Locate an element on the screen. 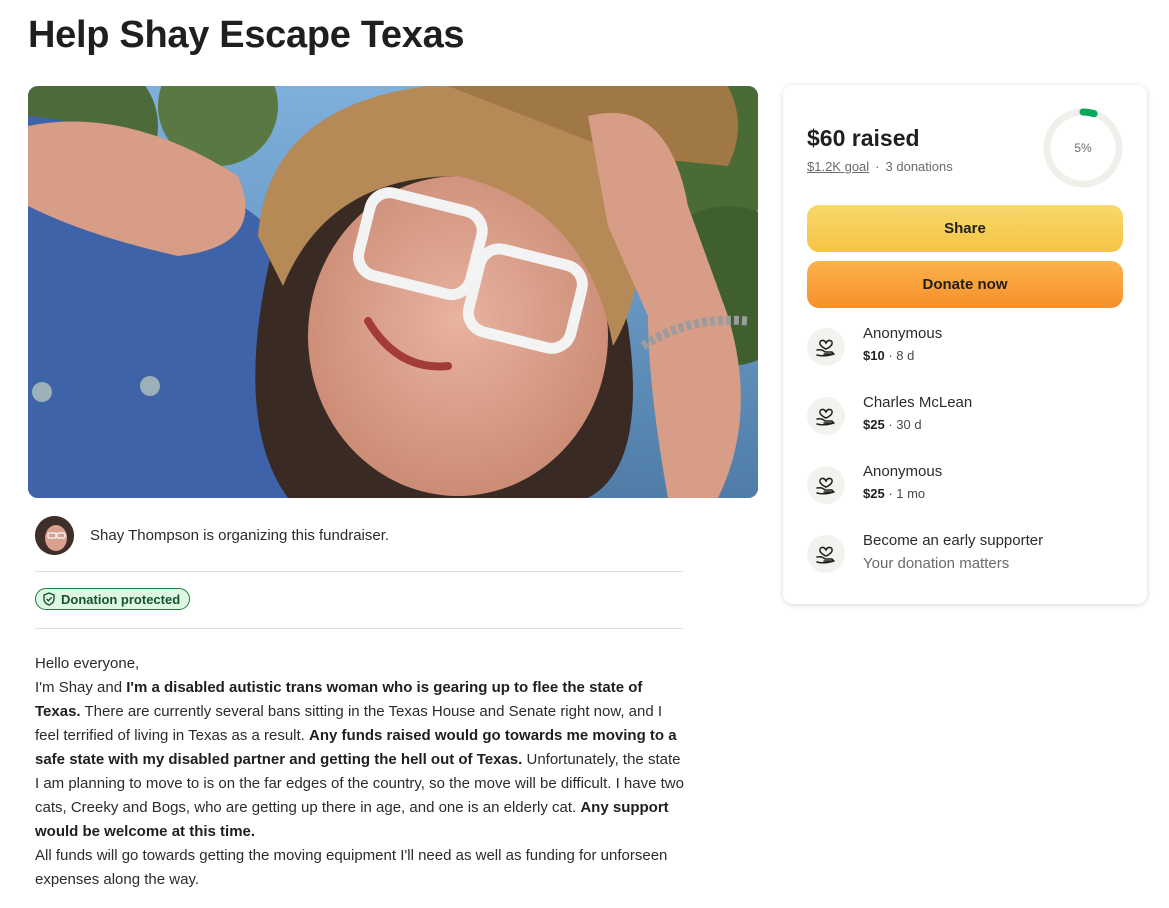  page-title: Help Shay Escape Texas is located at coordinates (246, 35).